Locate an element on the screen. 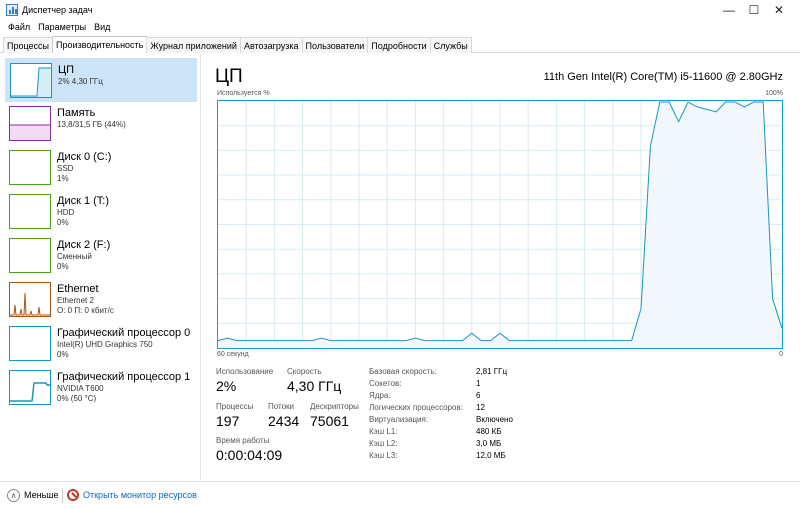 The width and height of the screenshot is (800, 510). open-resource-monitor-link: Открыть монитор ресурсов is located at coordinates (140, 495).